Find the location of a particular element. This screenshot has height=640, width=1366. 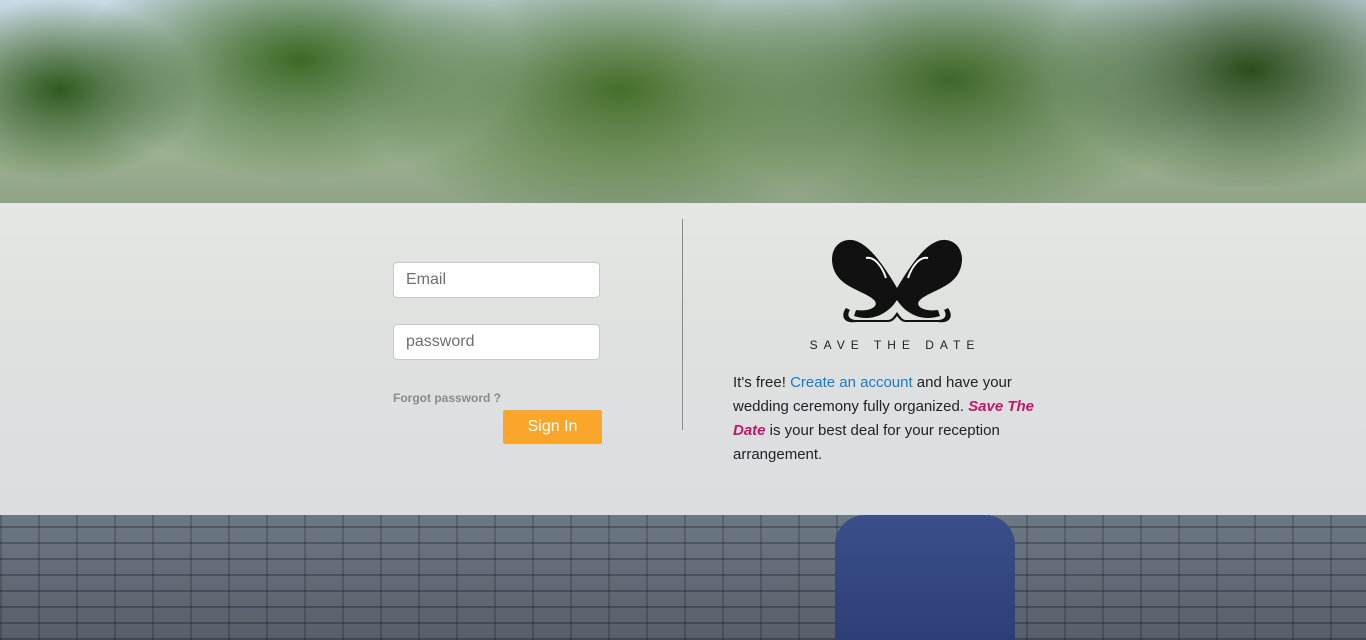

create-account-link: Create an account is located at coordinates (851, 382).